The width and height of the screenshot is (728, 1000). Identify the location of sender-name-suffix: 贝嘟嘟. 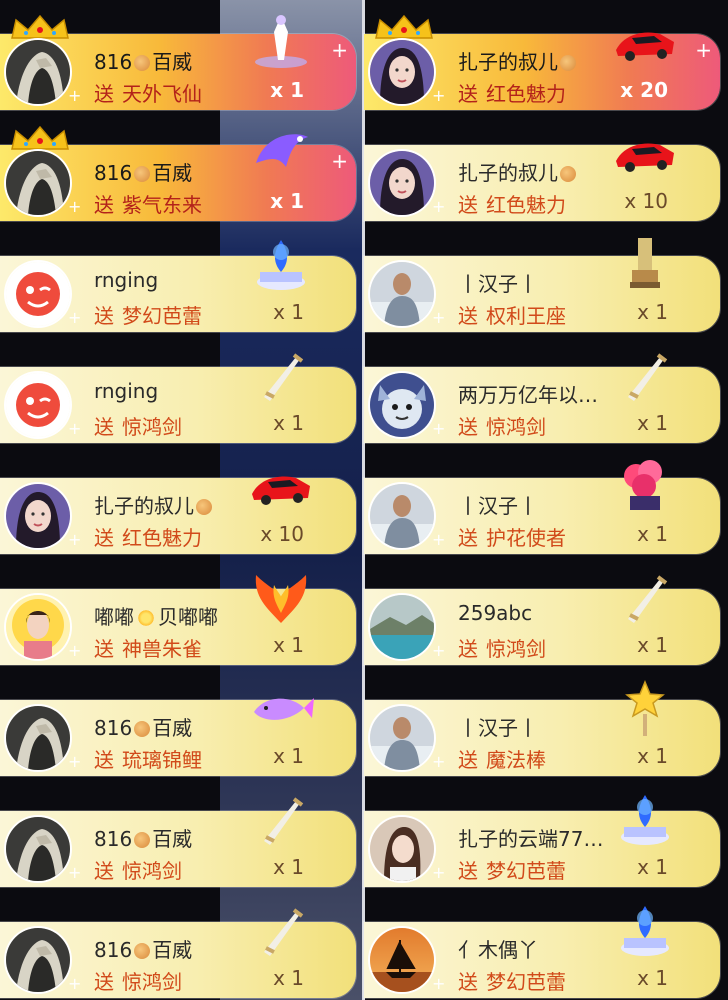
(188, 617).